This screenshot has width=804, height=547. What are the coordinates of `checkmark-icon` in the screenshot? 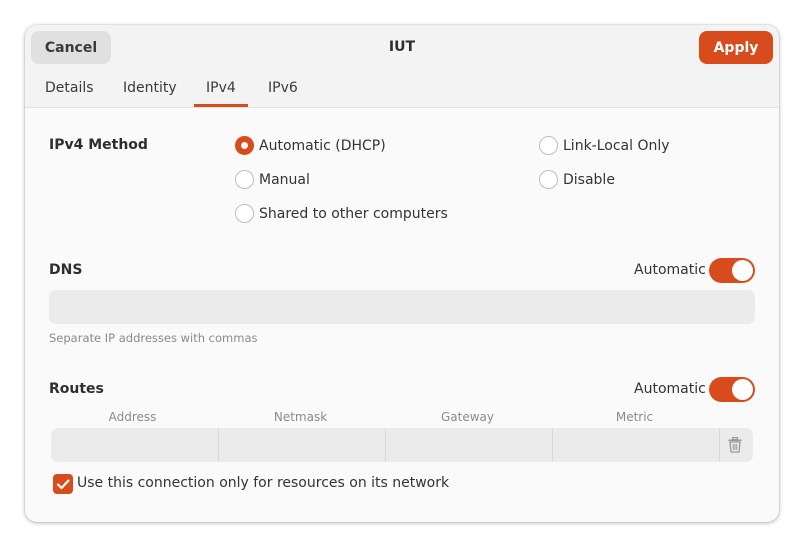 It's located at (63, 484).